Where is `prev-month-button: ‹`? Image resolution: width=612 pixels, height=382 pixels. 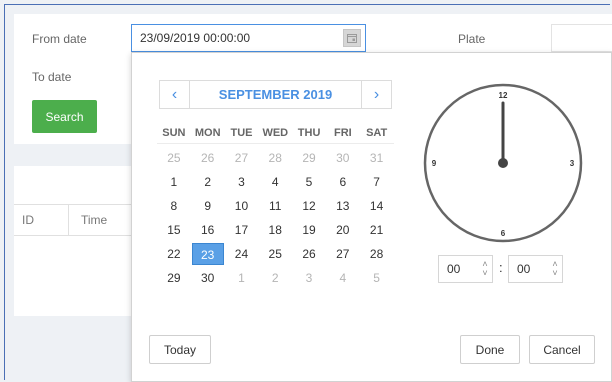
prev-month-button: ‹ is located at coordinates (175, 94).